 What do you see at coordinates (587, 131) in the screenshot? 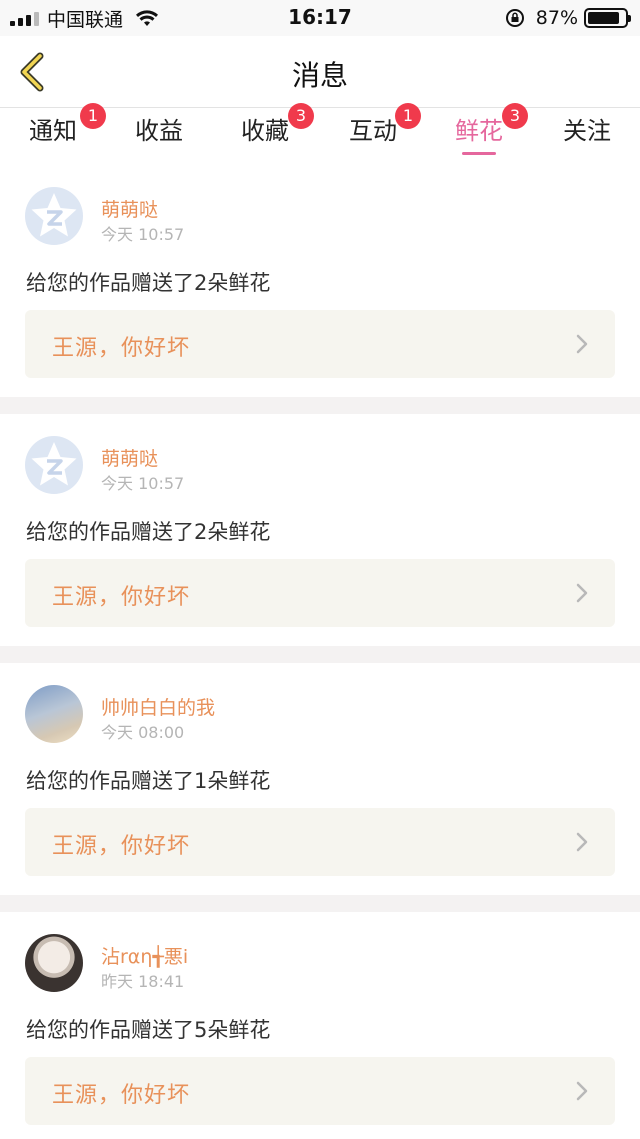
I see `tab-label: 关注` at bounding box center [587, 131].